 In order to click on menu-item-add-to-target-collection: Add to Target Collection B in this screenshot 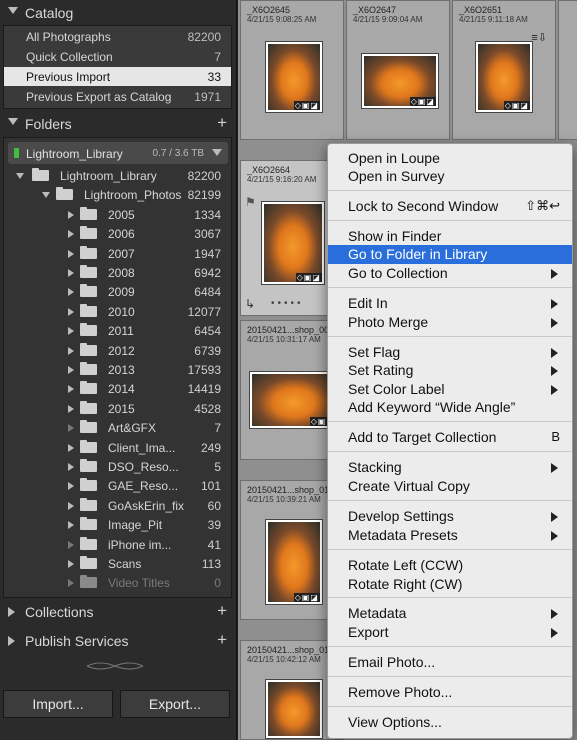, I will do `click(450, 437)`.